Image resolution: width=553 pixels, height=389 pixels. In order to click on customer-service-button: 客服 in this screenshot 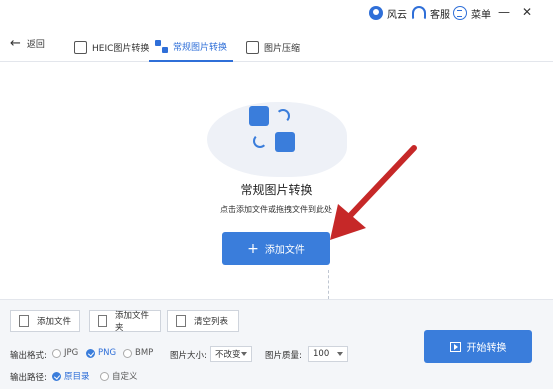, I will do `click(431, 13)`.